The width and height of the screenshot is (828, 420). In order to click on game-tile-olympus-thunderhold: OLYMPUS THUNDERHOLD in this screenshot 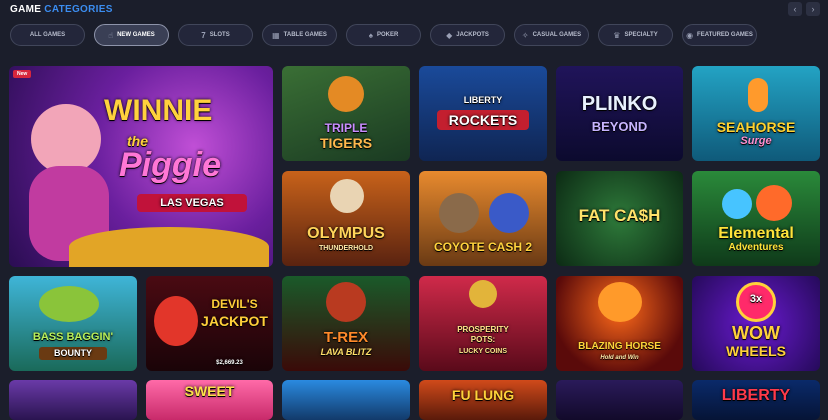, I will do `click(346, 218)`.